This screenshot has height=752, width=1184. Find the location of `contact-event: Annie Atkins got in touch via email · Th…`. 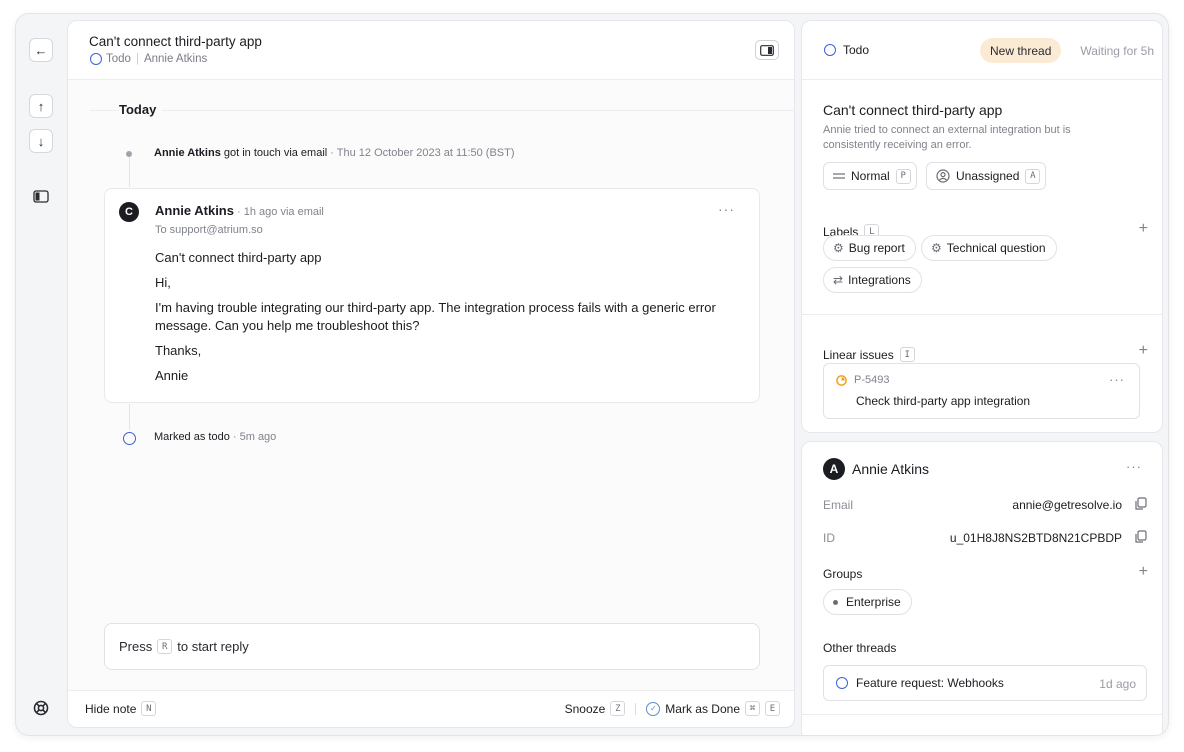

contact-event: Annie Atkins got in touch via email · Th… is located at coordinates (334, 153).